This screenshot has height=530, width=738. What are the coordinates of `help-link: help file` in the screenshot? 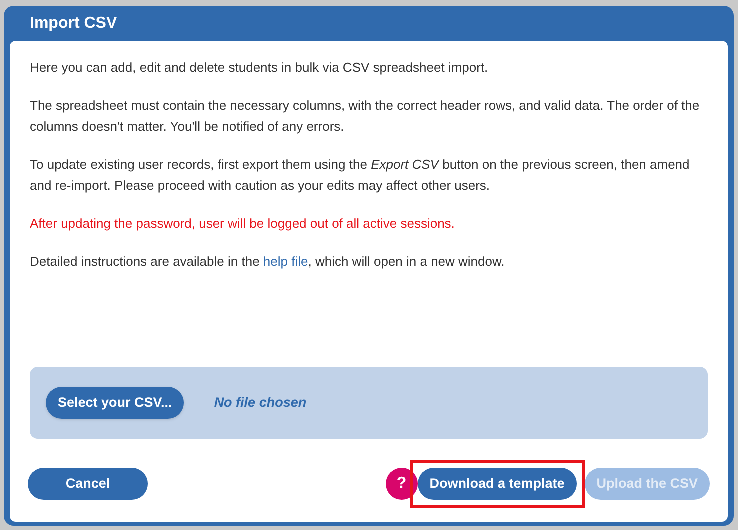 It's located at (285, 261).